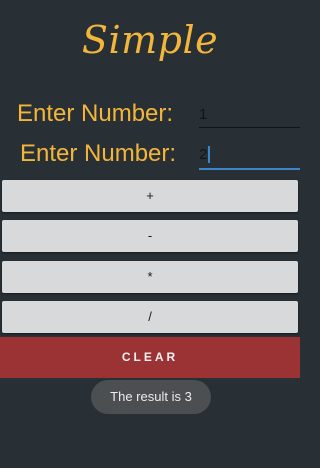  Describe the element at coordinates (209, 154) in the screenshot. I see `text-cursor` at that location.